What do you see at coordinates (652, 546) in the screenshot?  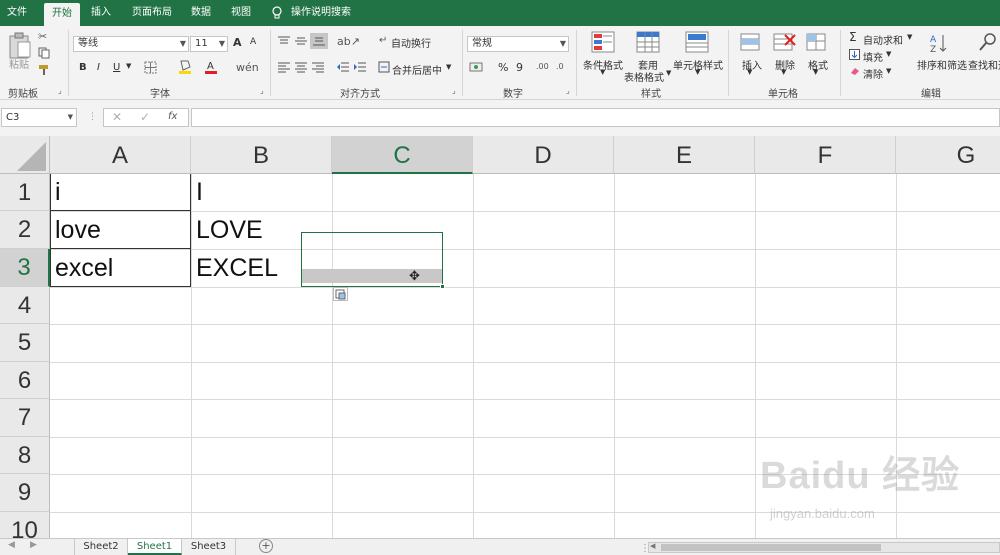 I see `scroll-left-arrow-icon: ◀` at bounding box center [652, 546].